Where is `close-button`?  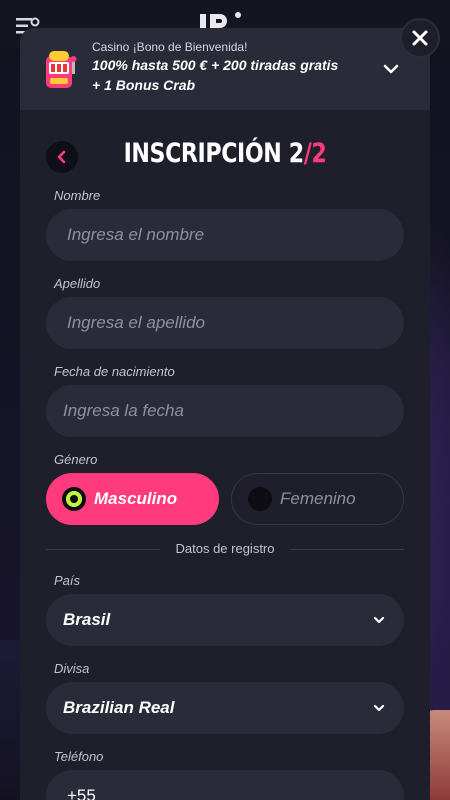
close-button is located at coordinates (420, 38).